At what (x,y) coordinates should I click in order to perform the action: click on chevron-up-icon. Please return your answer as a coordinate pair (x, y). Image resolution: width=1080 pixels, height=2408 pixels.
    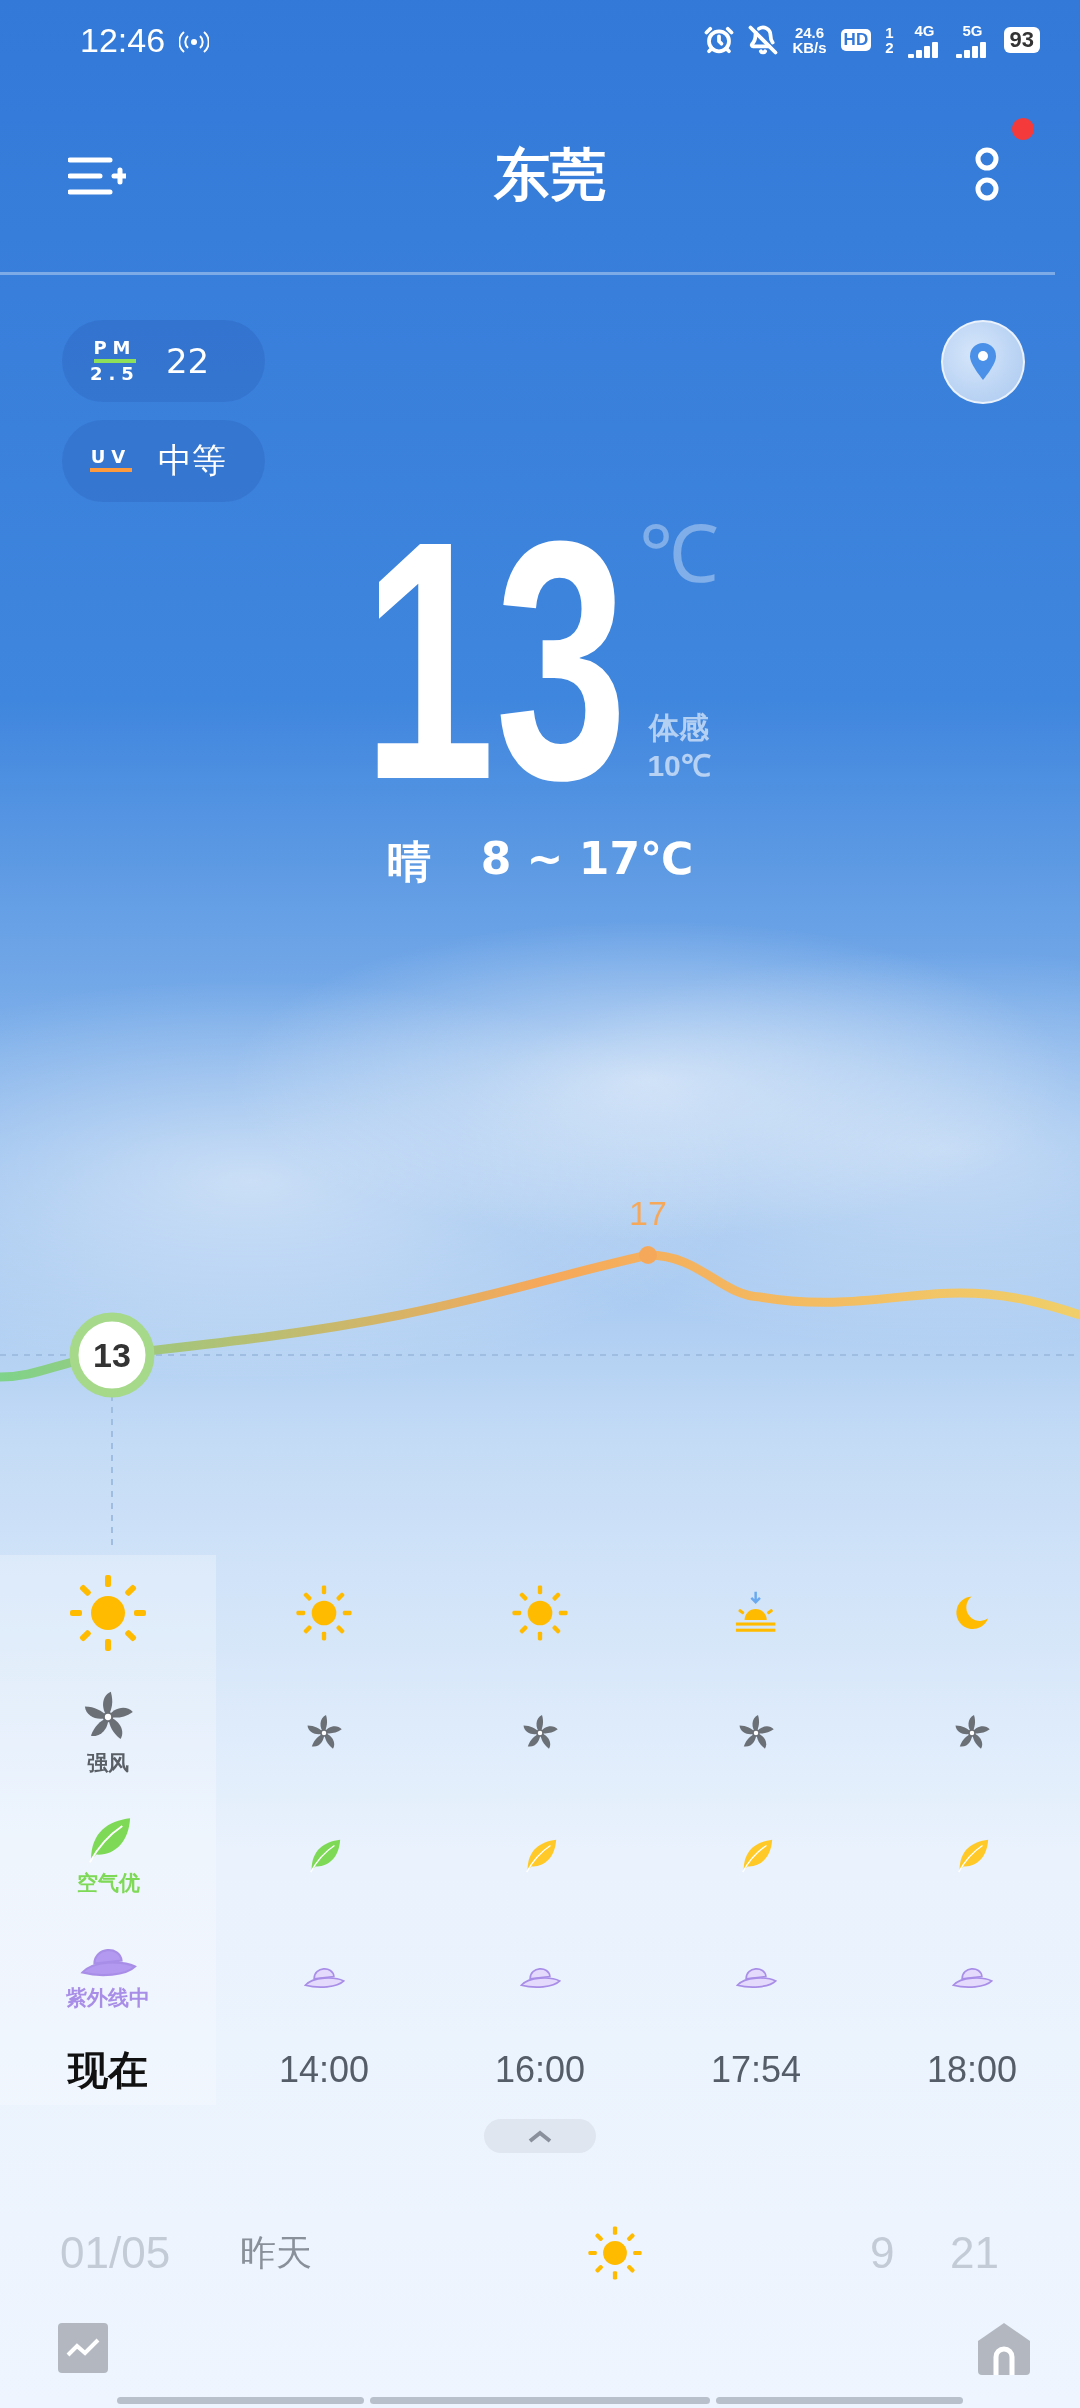
    Looking at the image, I should click on (540, 2136).